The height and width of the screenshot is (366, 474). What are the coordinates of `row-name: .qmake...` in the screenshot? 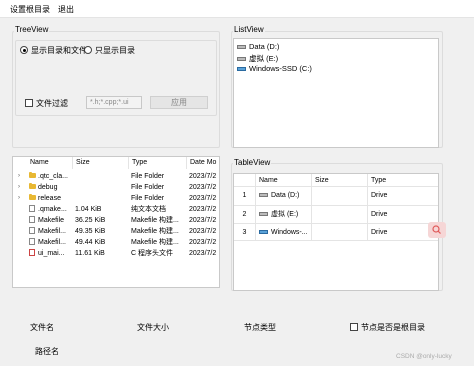 It's located at (52, 209).